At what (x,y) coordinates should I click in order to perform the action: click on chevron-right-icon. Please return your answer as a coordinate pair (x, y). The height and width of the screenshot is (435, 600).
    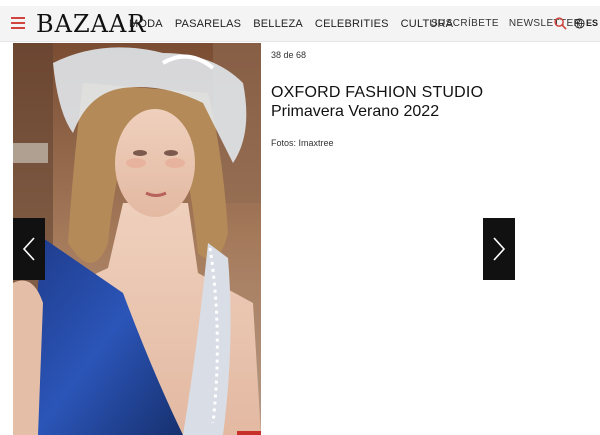
    Looking at the image, I should click on (499, 249).